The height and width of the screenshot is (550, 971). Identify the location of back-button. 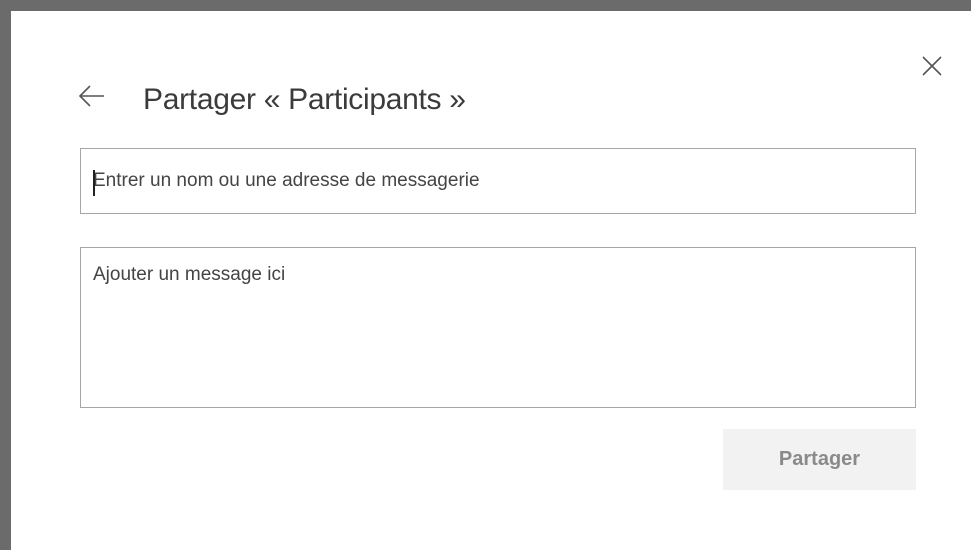
(92, 96).